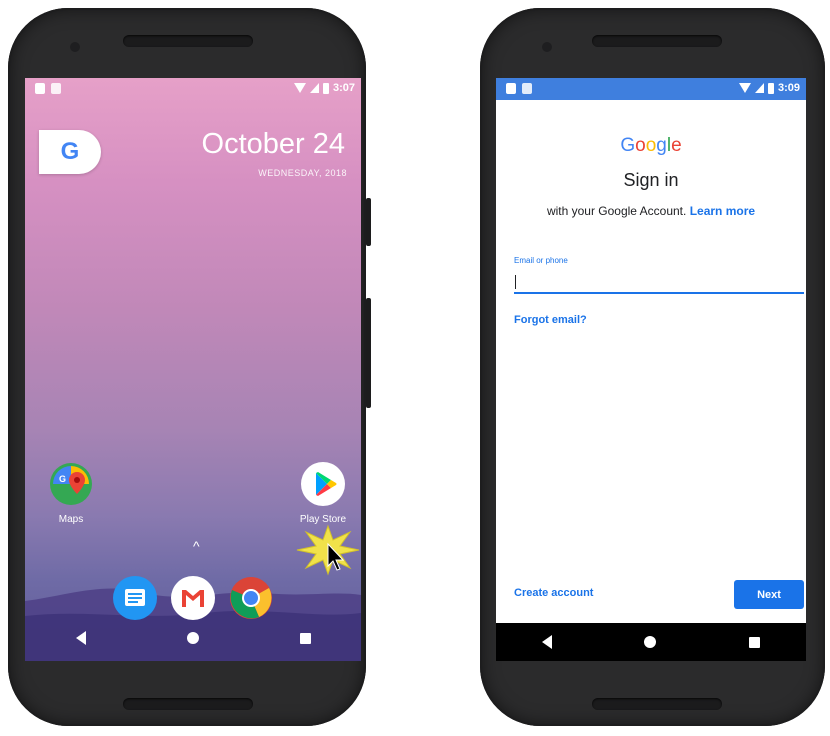 The width and height of the screenshot is (830, 736). I want to click on chrome-app, so click(251, 598).